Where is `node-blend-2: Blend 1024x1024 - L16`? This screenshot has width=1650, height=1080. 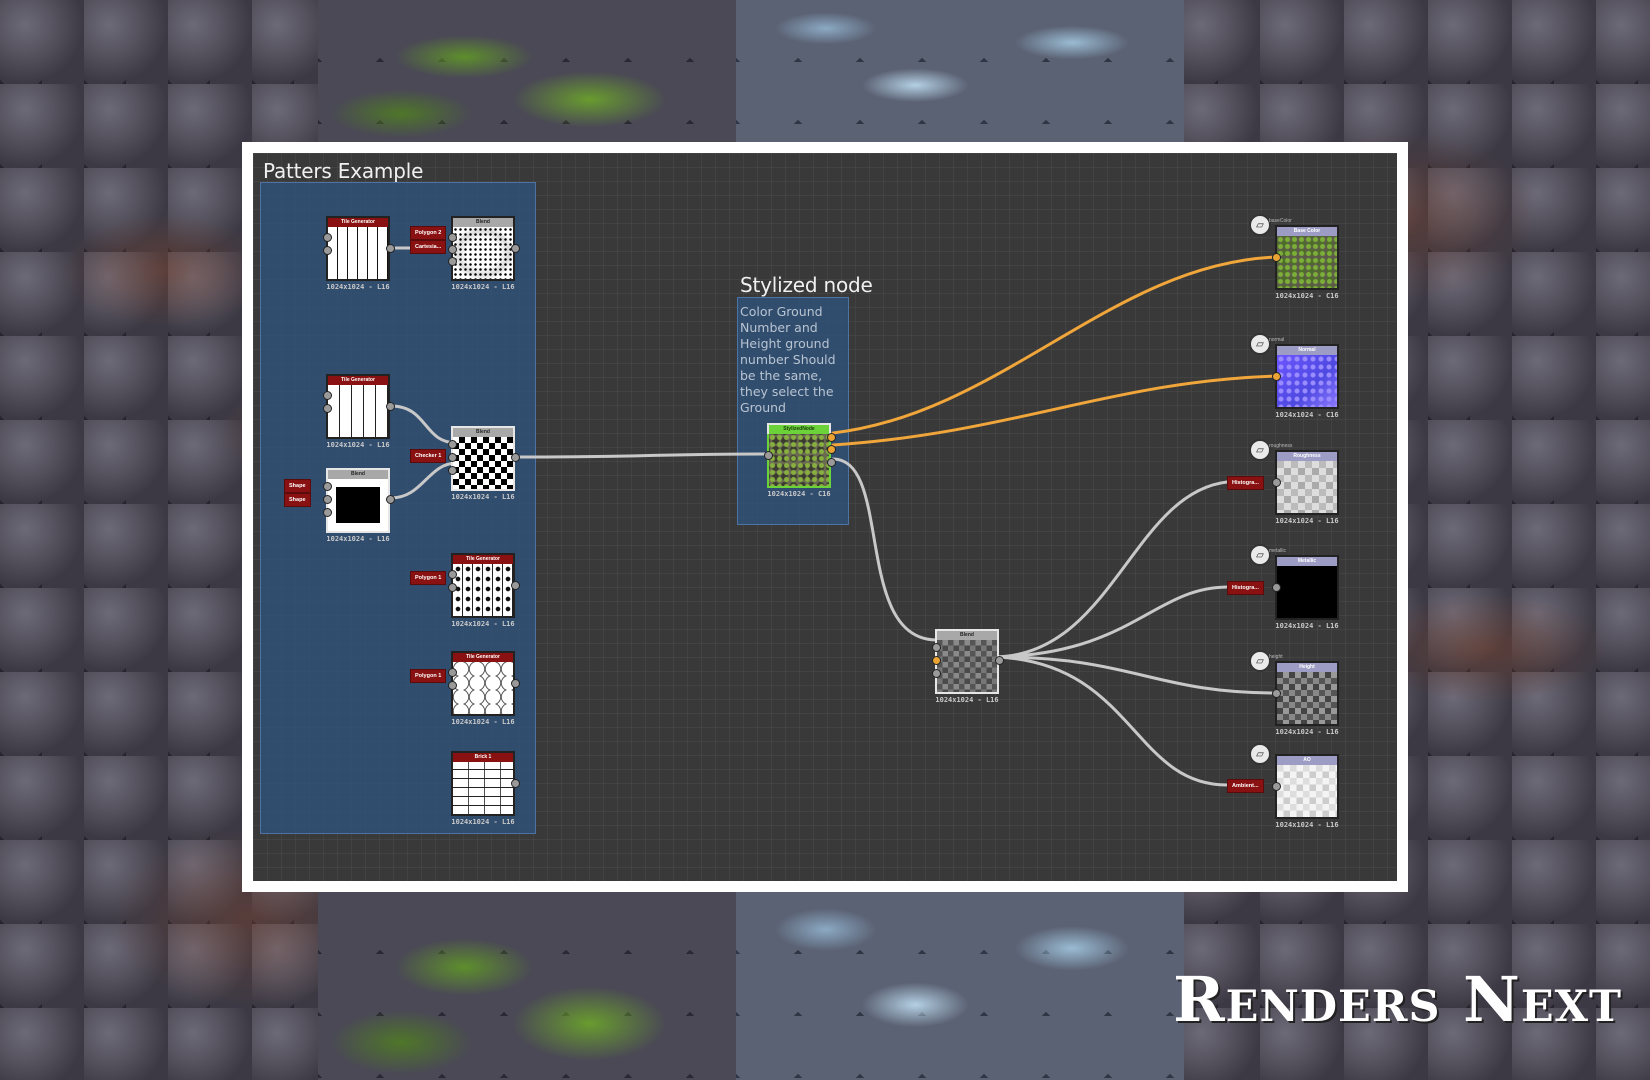 node-blend-2: Blend 1024x1024 - L16 is located at coordinates (484, 463).